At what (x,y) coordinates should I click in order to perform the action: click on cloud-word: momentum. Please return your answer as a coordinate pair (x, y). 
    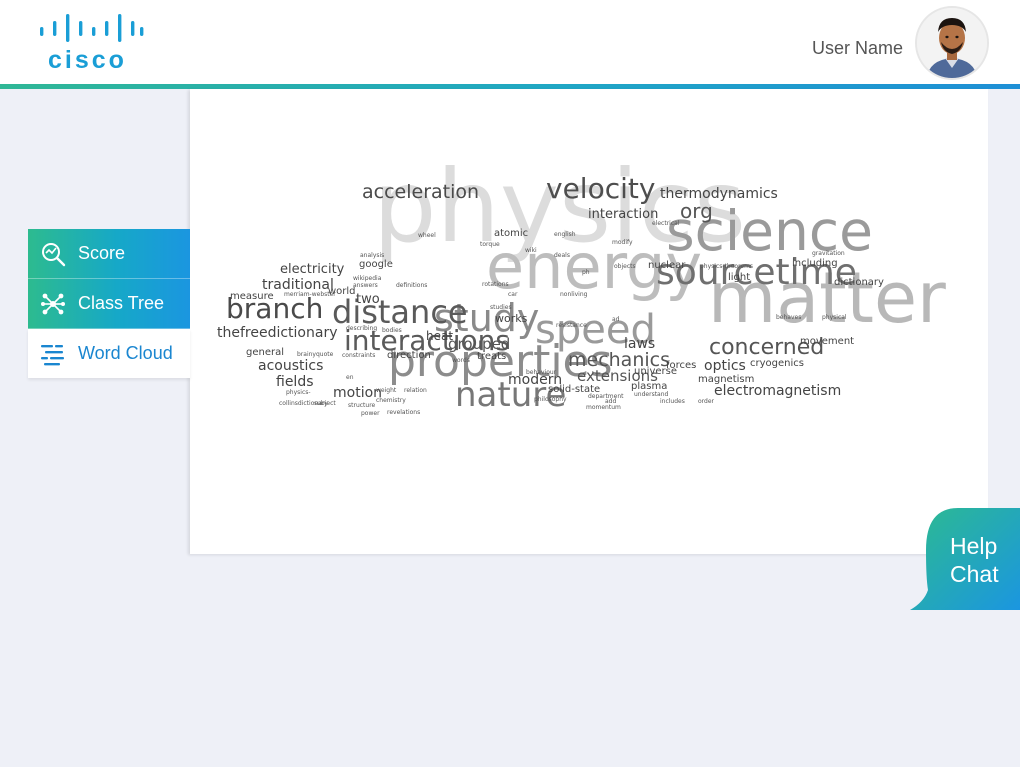
    Looking at the image, I should click on (603, 407).